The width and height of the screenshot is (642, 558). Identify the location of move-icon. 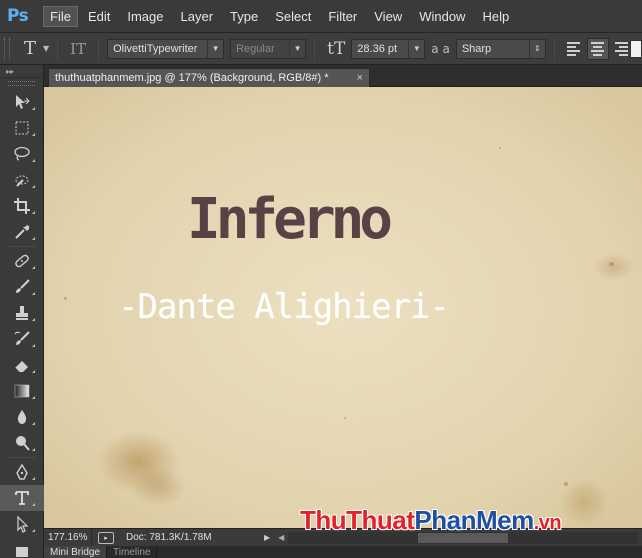
(23, 102).